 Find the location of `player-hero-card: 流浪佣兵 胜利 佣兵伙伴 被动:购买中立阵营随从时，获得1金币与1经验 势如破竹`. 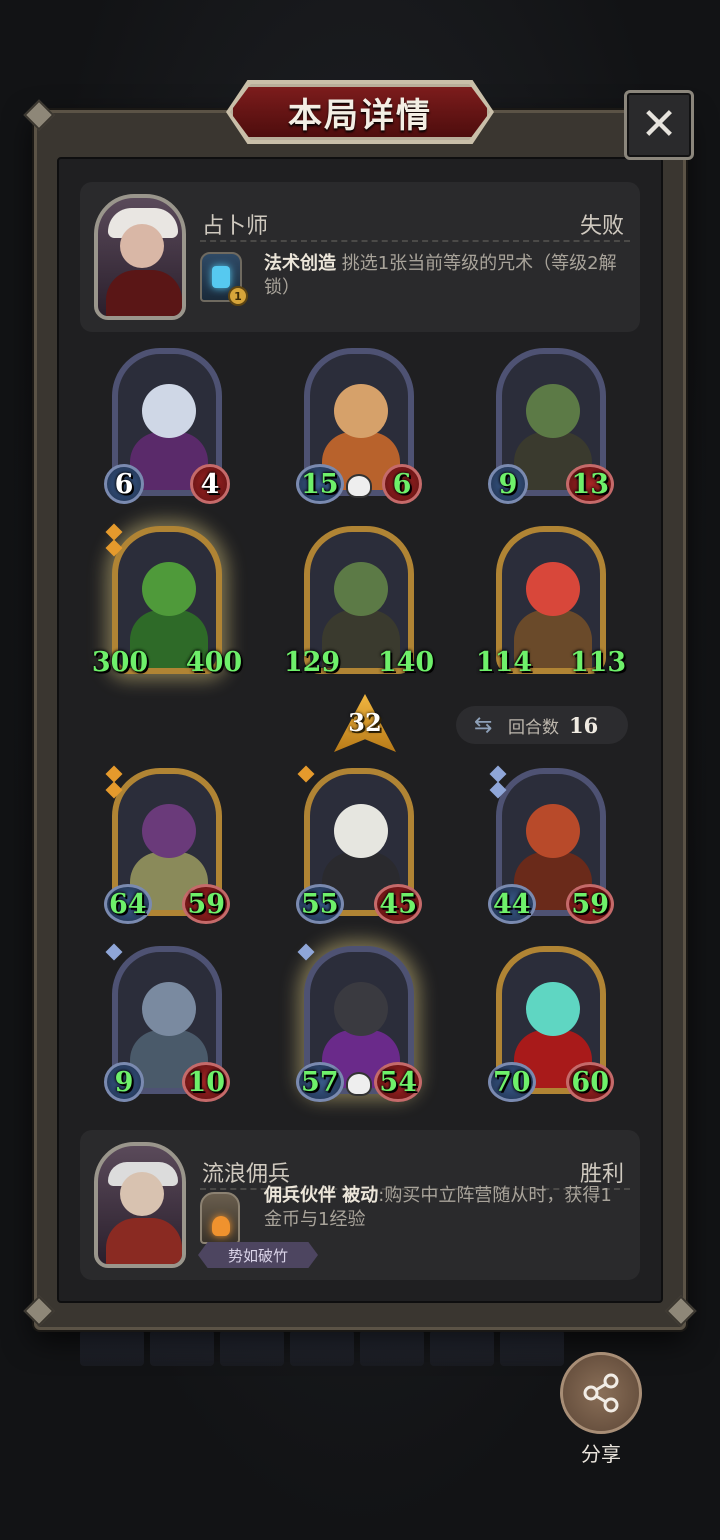

player-hero-card: 流浪佣兵 胜利 佣兵伙伴 被动:购买中立阵营随从时，获得1金币与1经验 势如破竹 is located at coordinates (360, 1205).